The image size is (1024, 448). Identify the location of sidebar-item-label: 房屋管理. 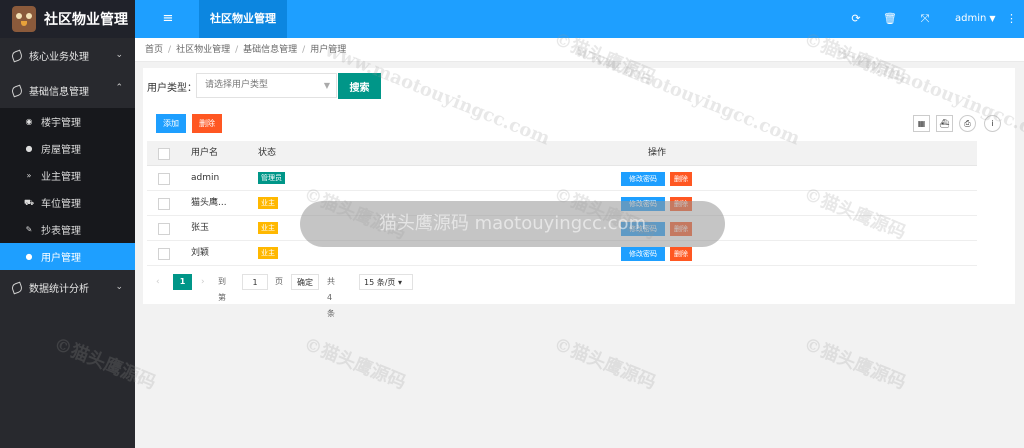
(61, 150).